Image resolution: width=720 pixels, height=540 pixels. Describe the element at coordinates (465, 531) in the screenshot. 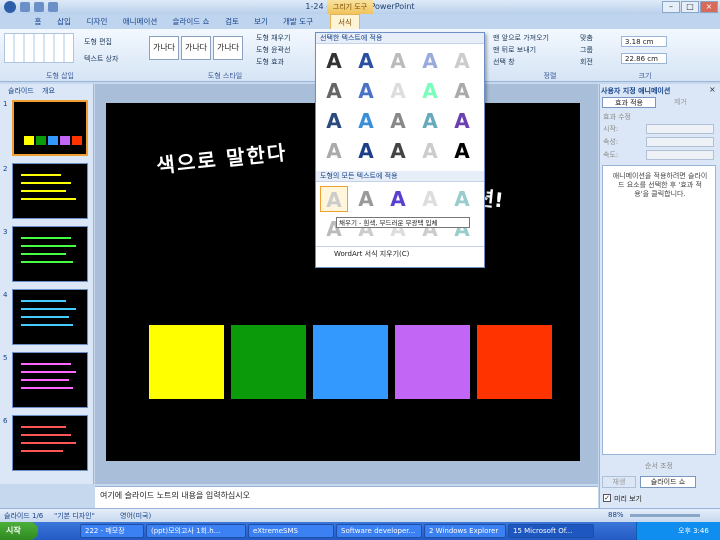

I see `taskbar-item-explorer: 2 Windows Explorer` at that location.